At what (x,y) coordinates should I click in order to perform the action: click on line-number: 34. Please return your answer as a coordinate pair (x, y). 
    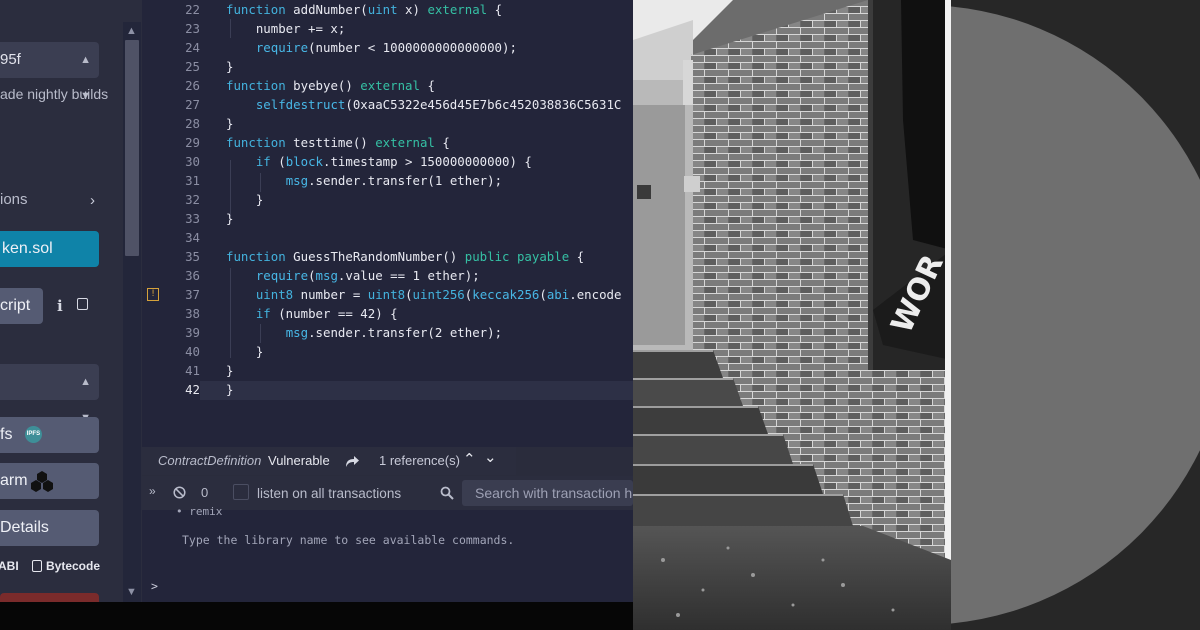
    Looking at the image, I should click on (192, 237).